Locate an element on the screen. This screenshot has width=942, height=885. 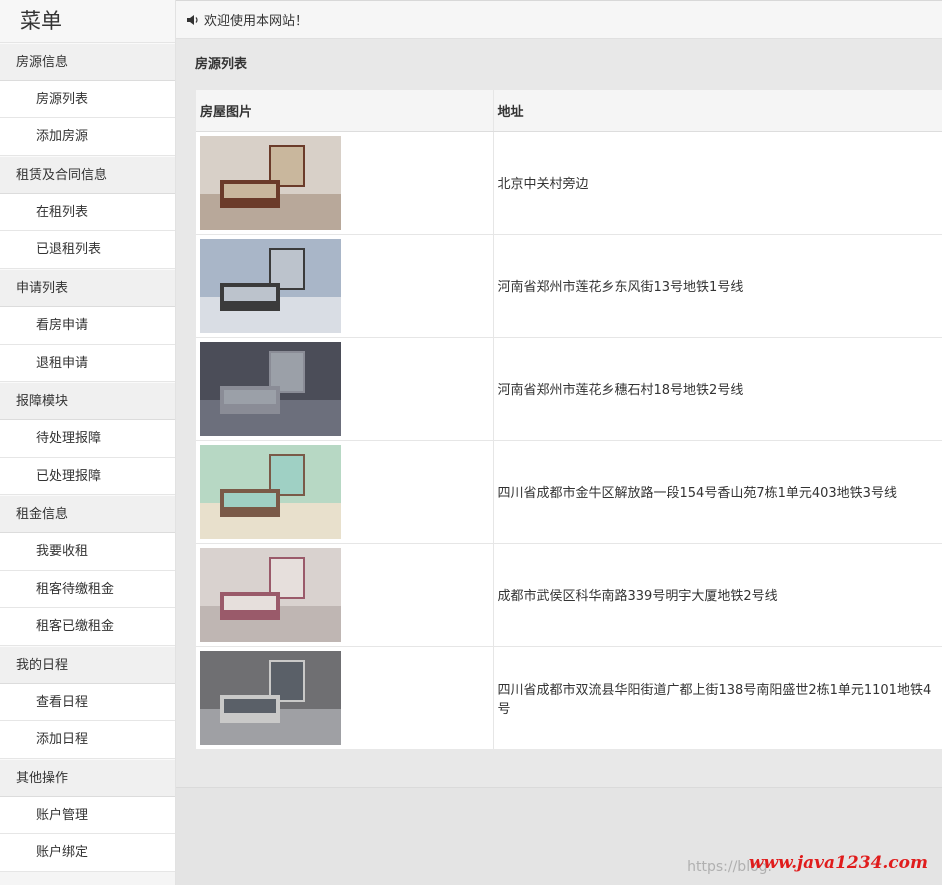
top-bar: 欢迎使用本网站！ is located at coordinates (559, 19).